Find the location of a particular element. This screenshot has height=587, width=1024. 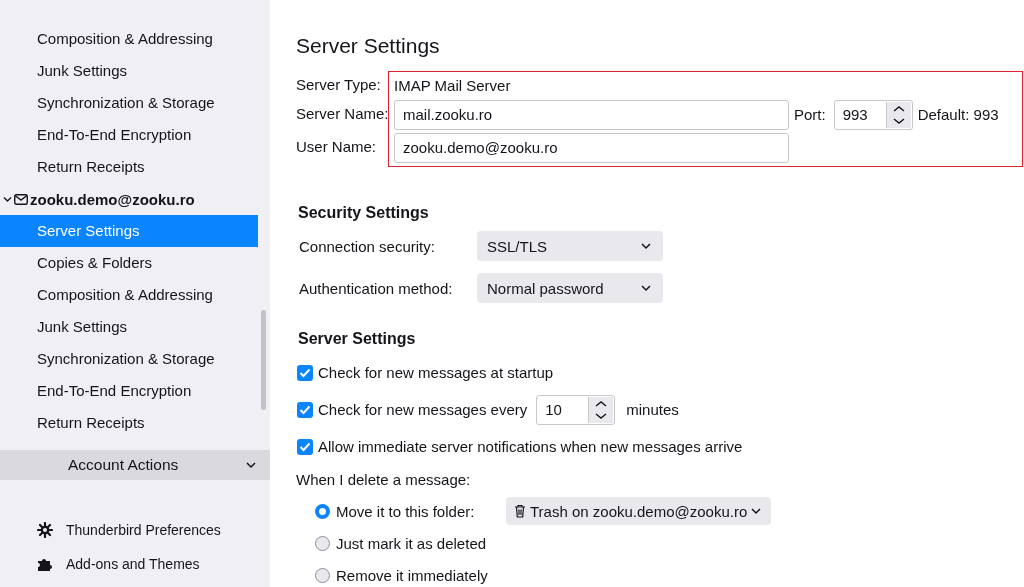

section-heading: Security Settings is located at coordinates (363, 213).